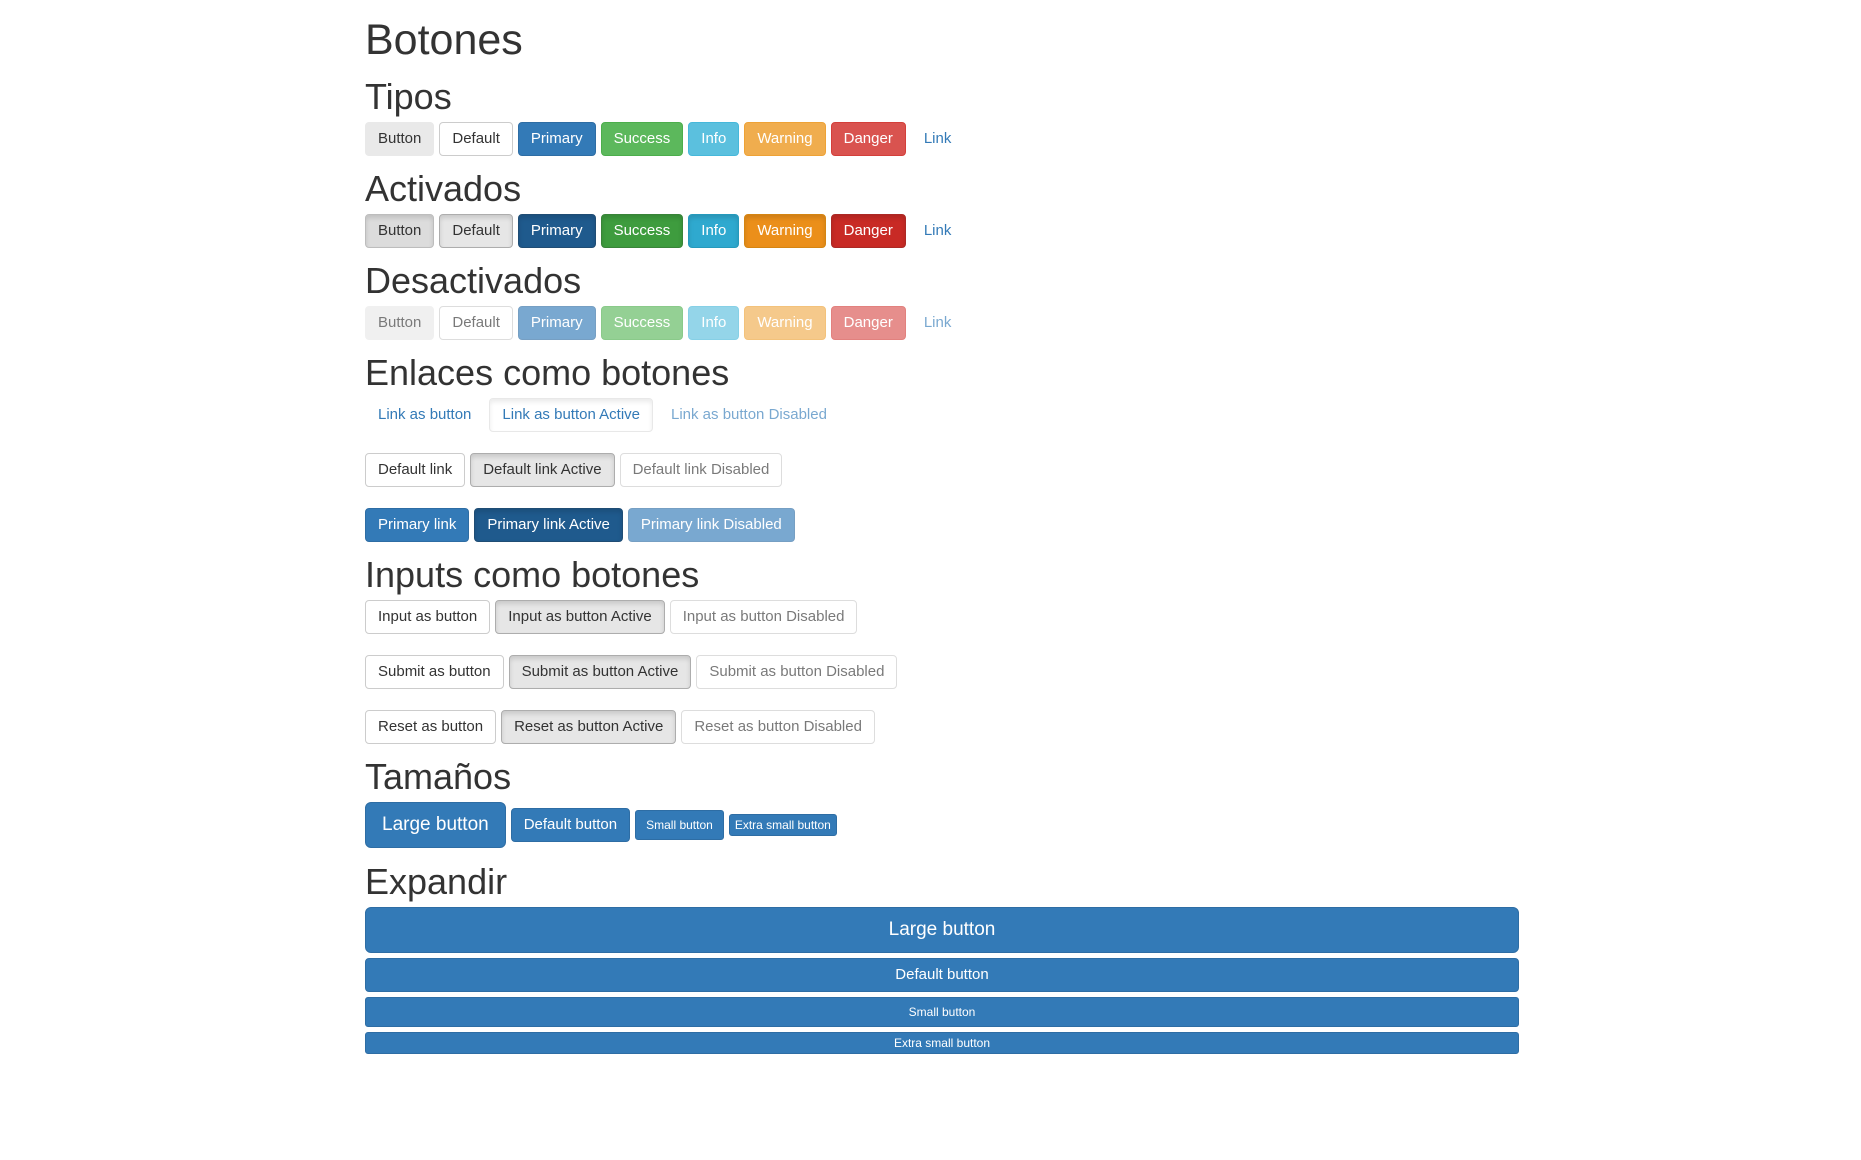 The image size is (1861, 1160). I want to click on default-link-disabled: Default link Disabled, so click(701, 470).